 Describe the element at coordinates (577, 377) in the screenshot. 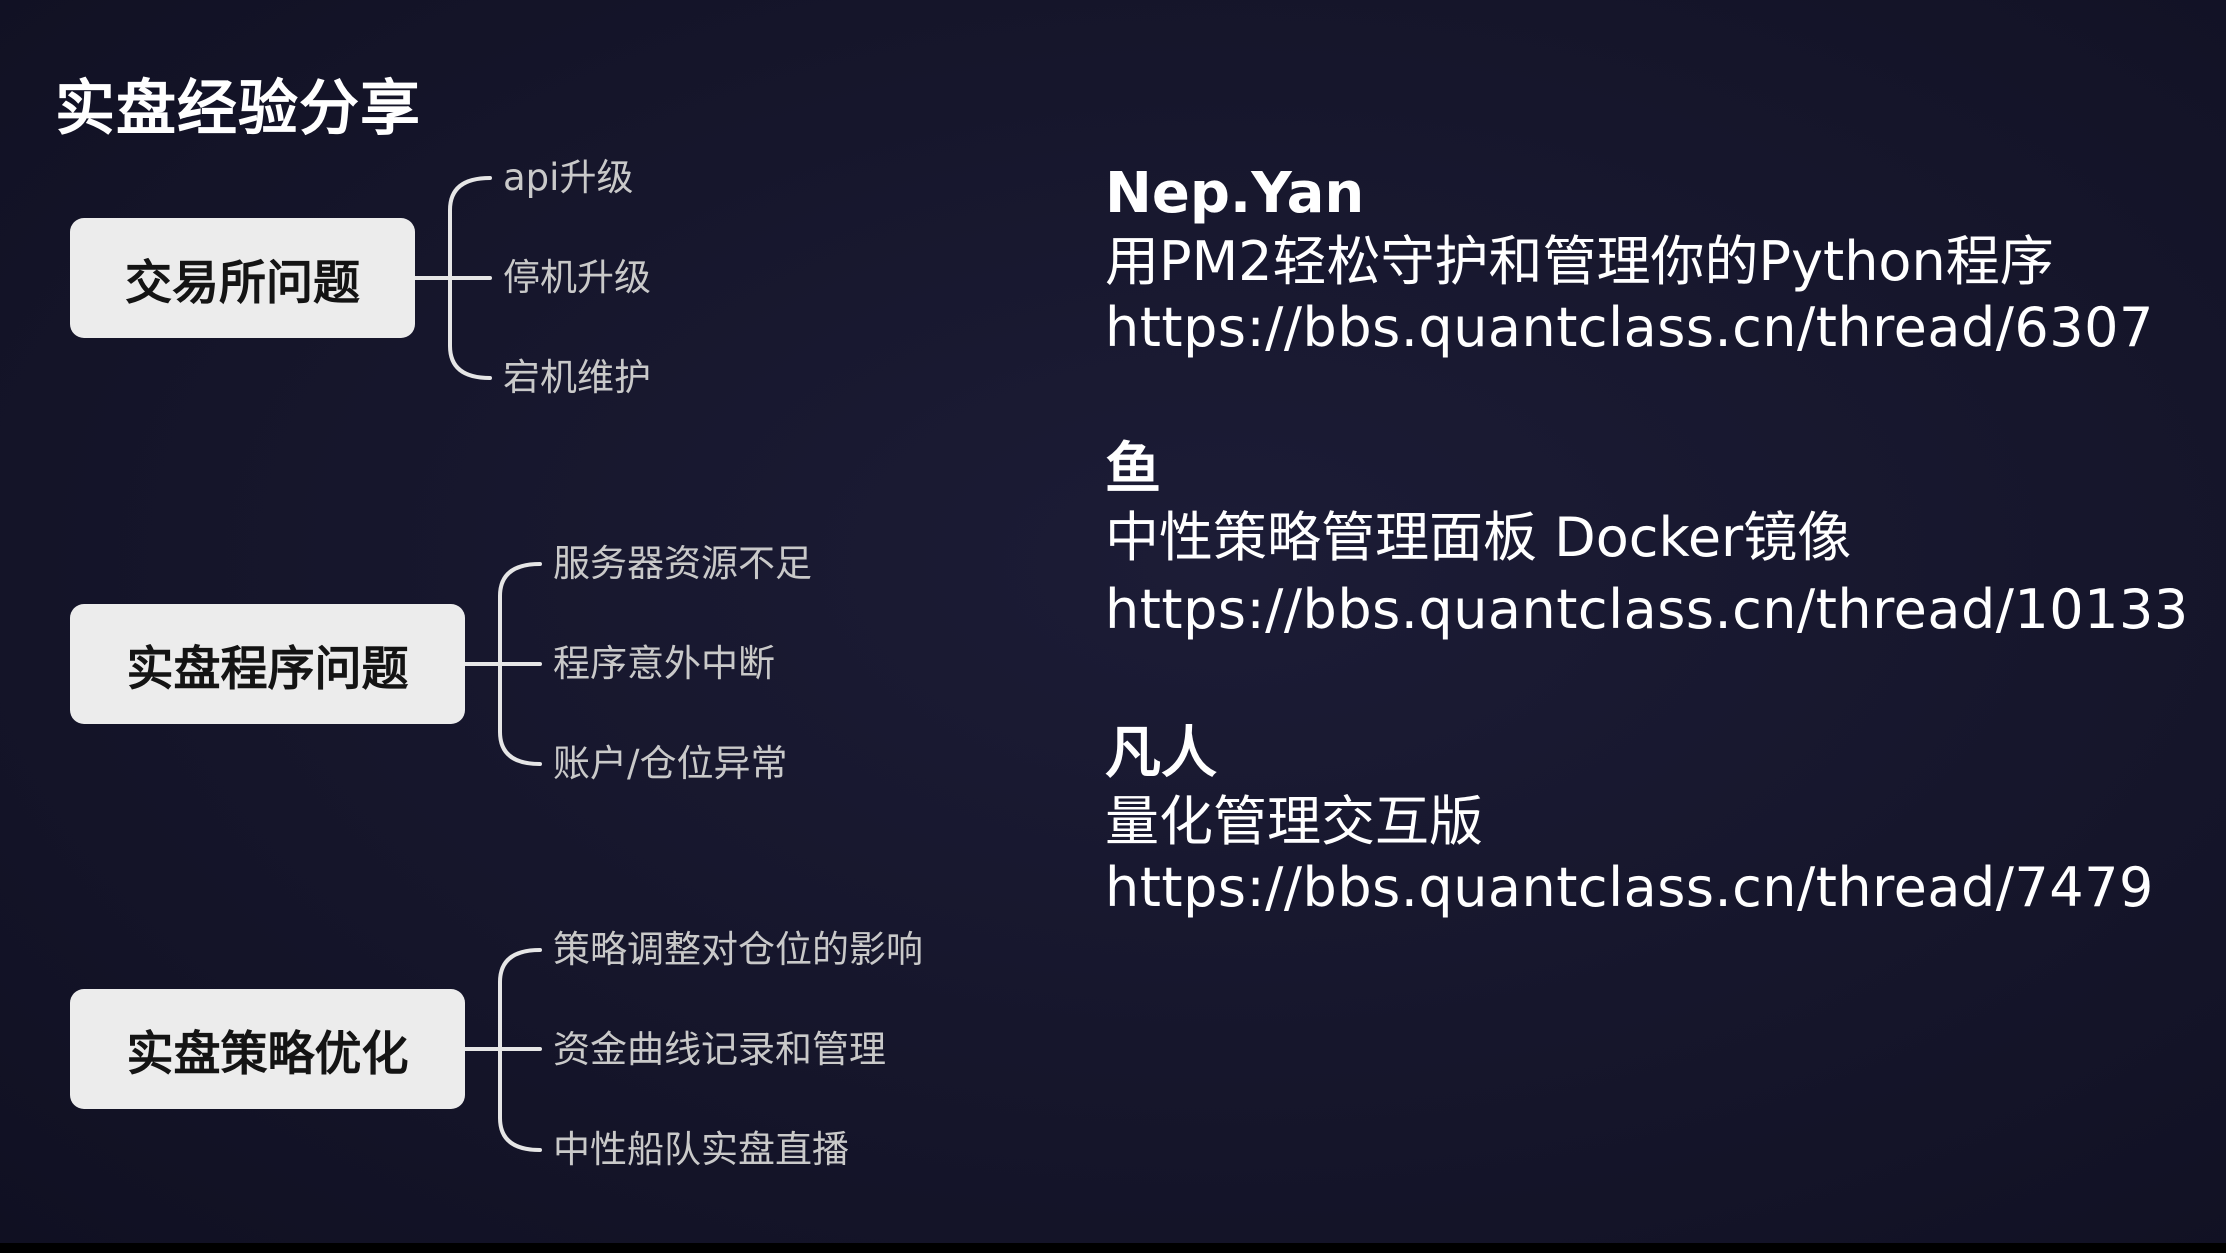

I see `mindmap-leaf-downtime: 宕机维护` at that location.